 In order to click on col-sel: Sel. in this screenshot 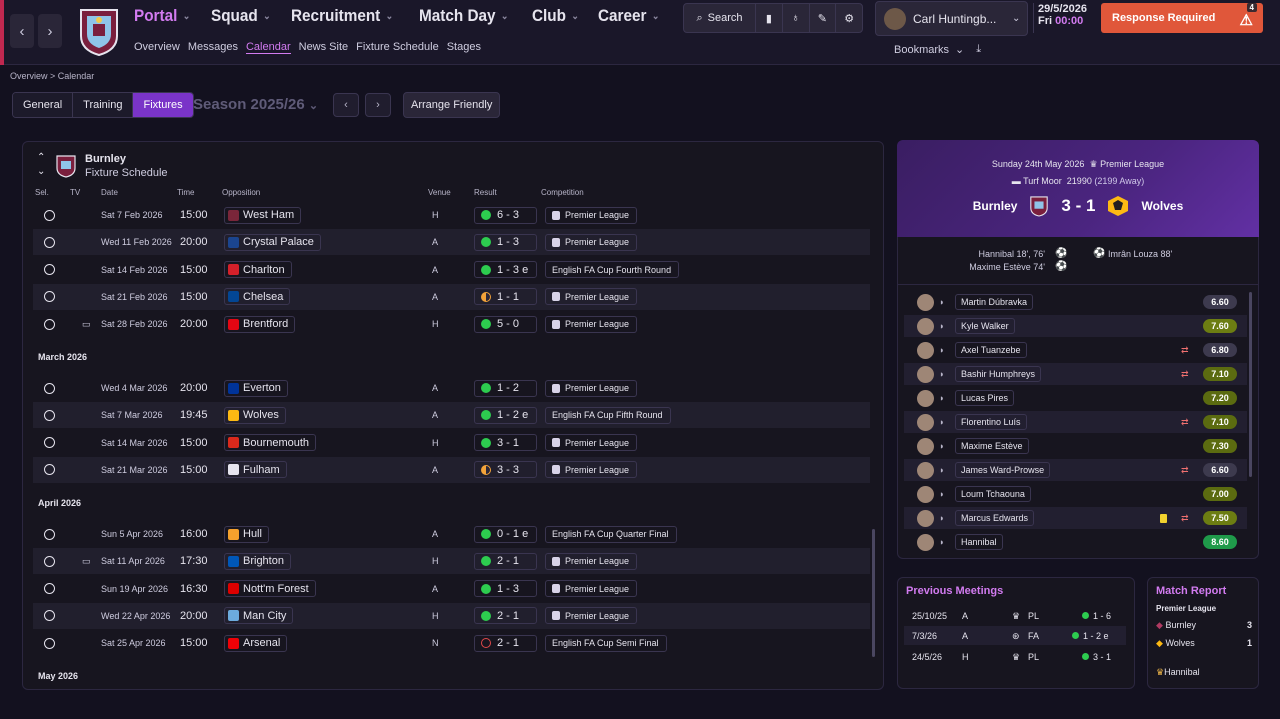, I will do `click(42, 192)`.